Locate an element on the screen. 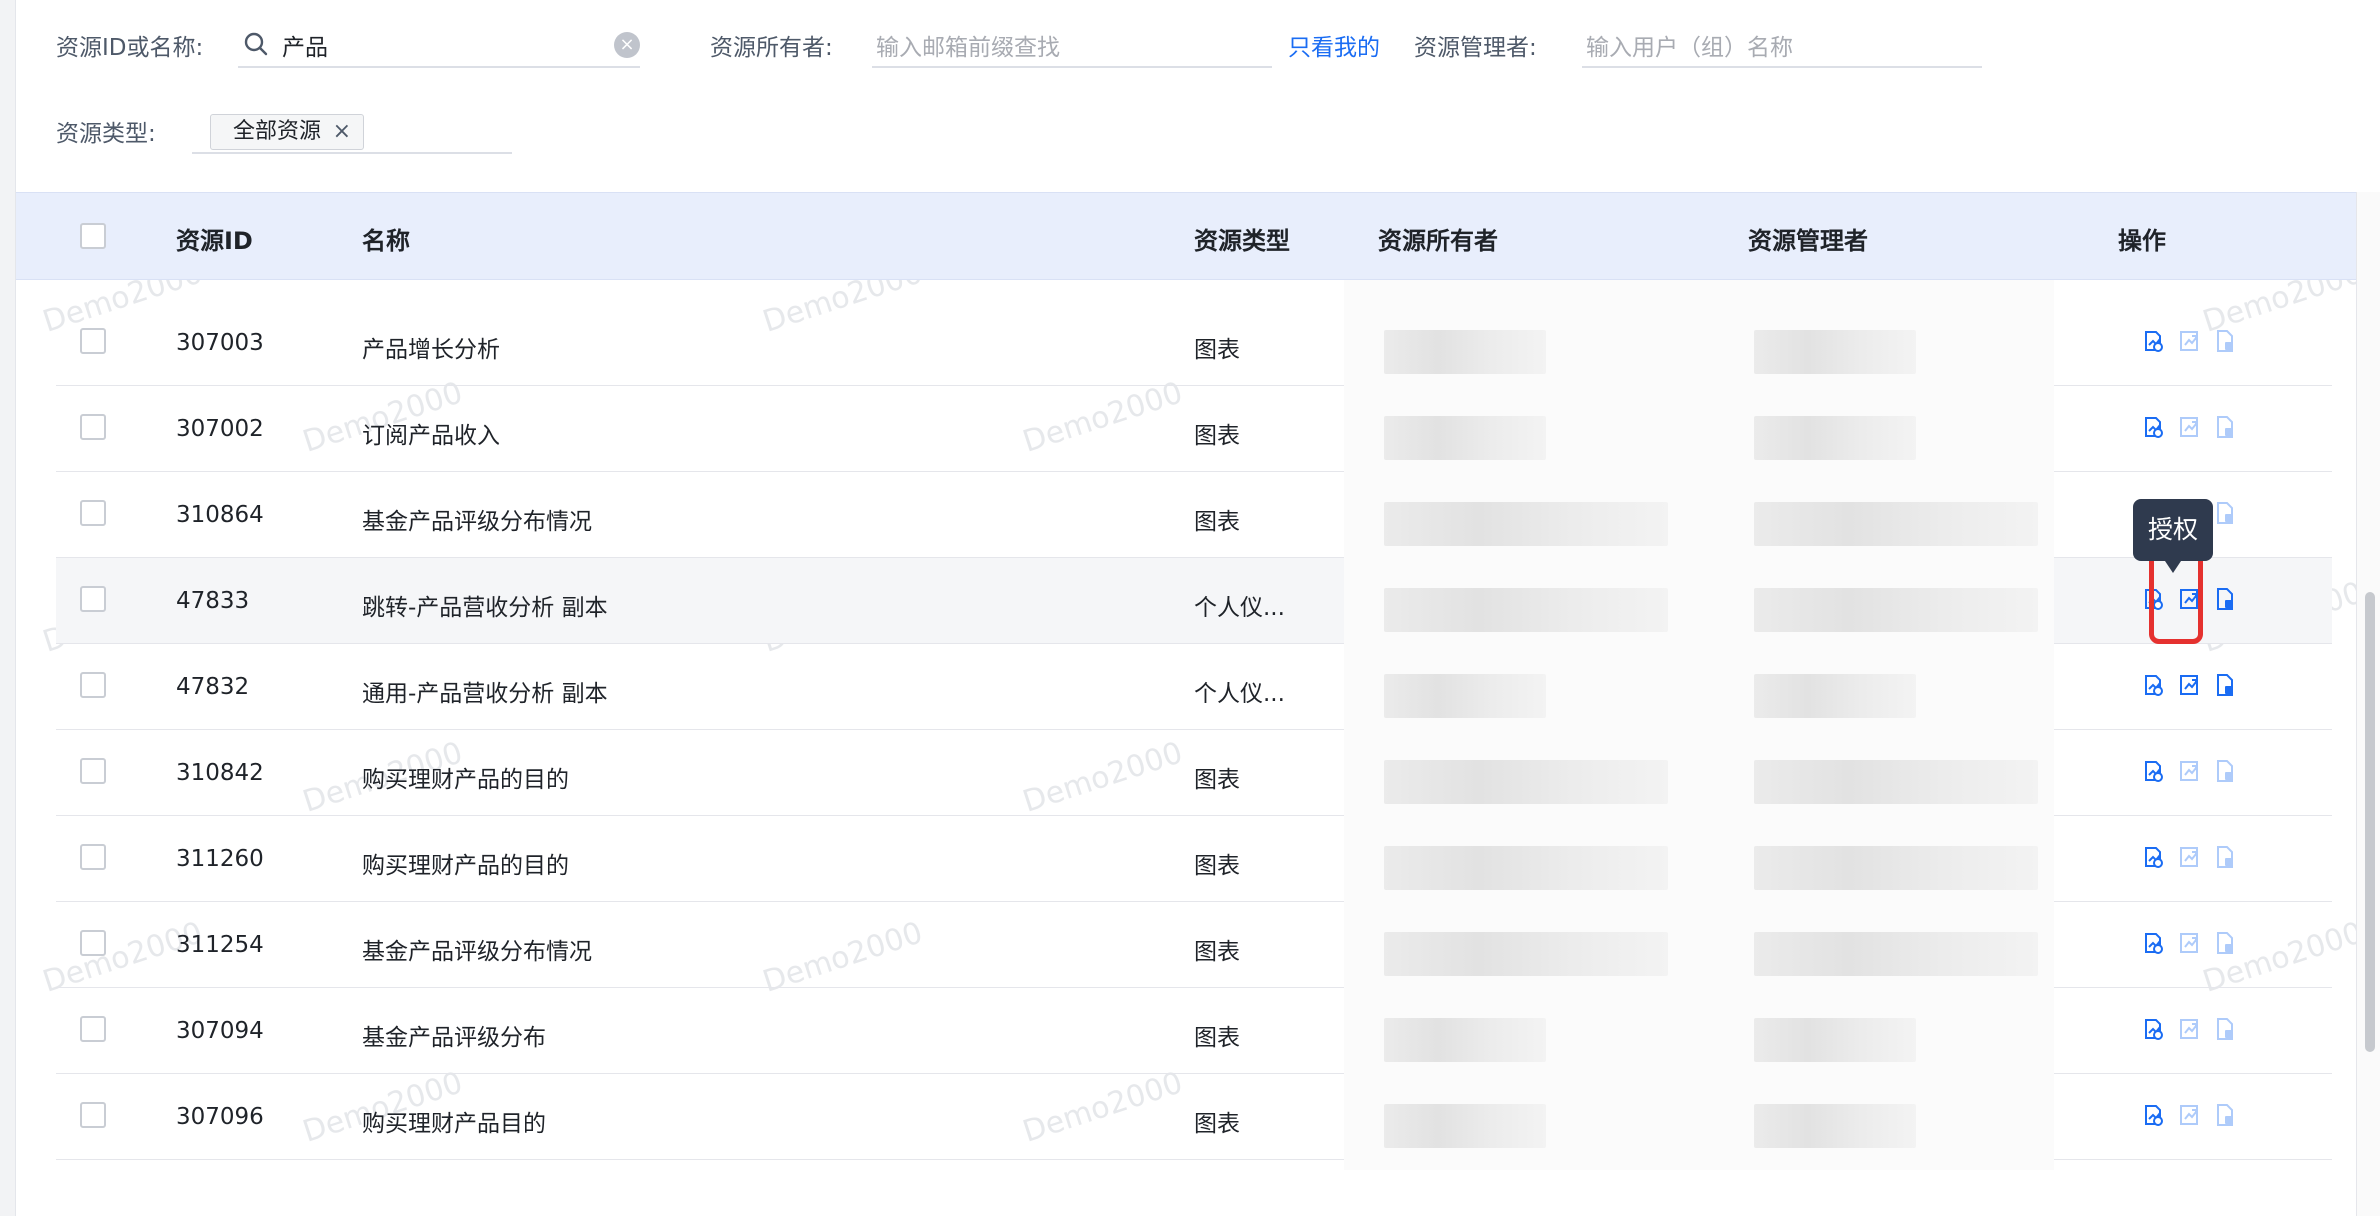 The height and width of the screenshot is (1216, 2380). header-manager: 资源管理者 is located at coordinates (1808, 241).